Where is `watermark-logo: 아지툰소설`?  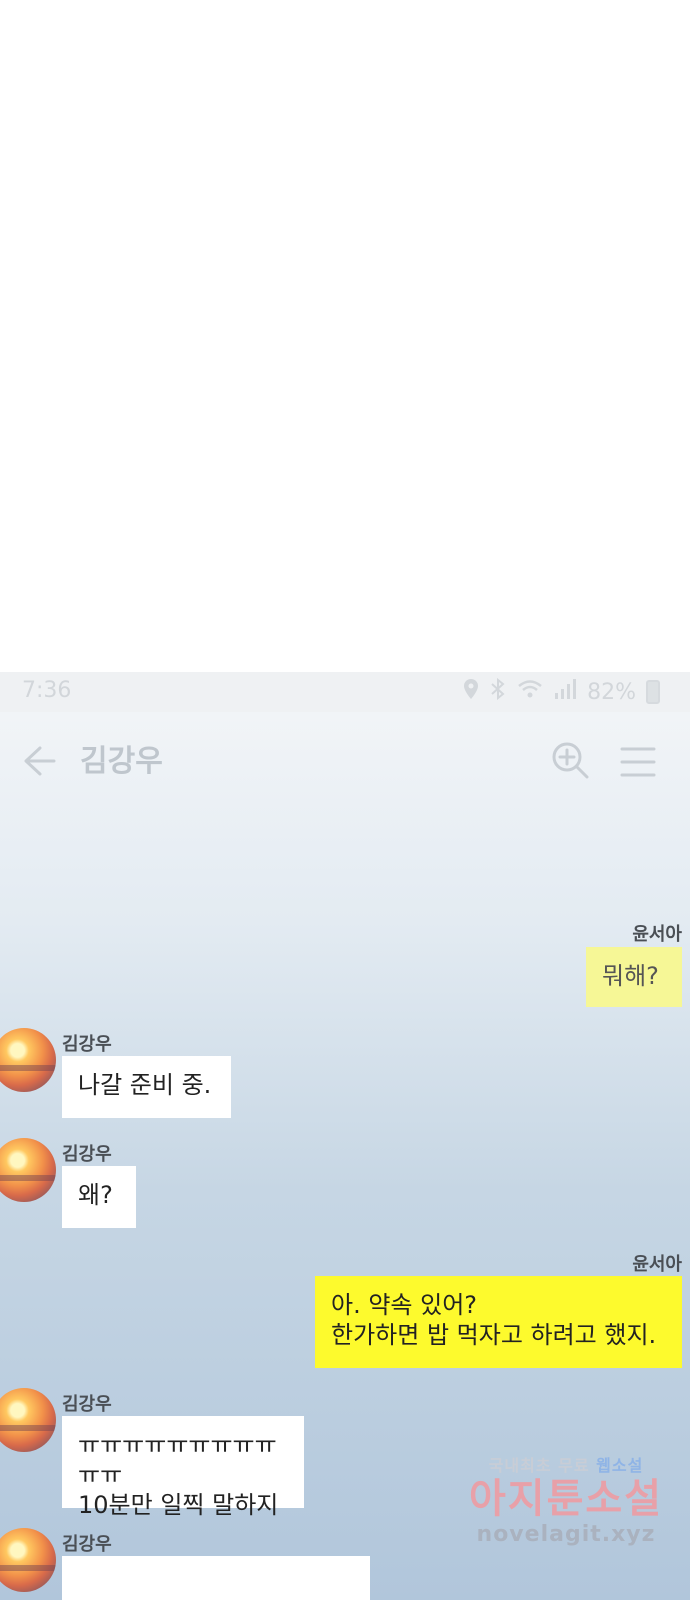 watermark-logo: 아지툰소설 is located at coordinates (566, 1499).